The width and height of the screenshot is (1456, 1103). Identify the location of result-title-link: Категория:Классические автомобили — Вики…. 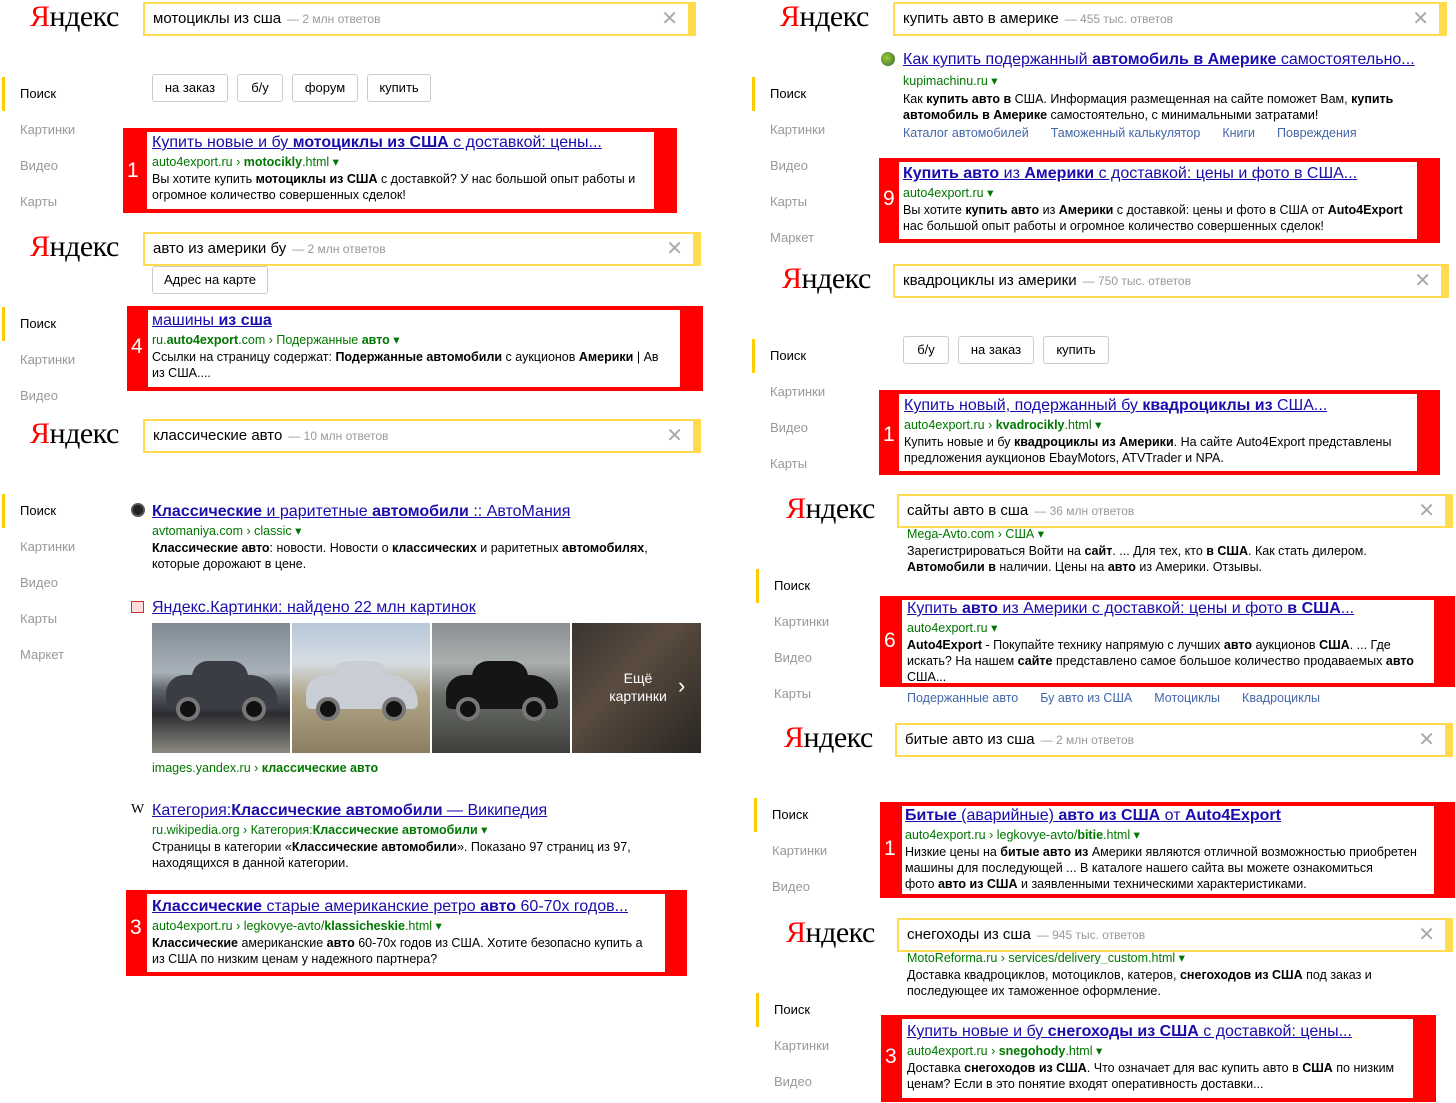
(422, 811).